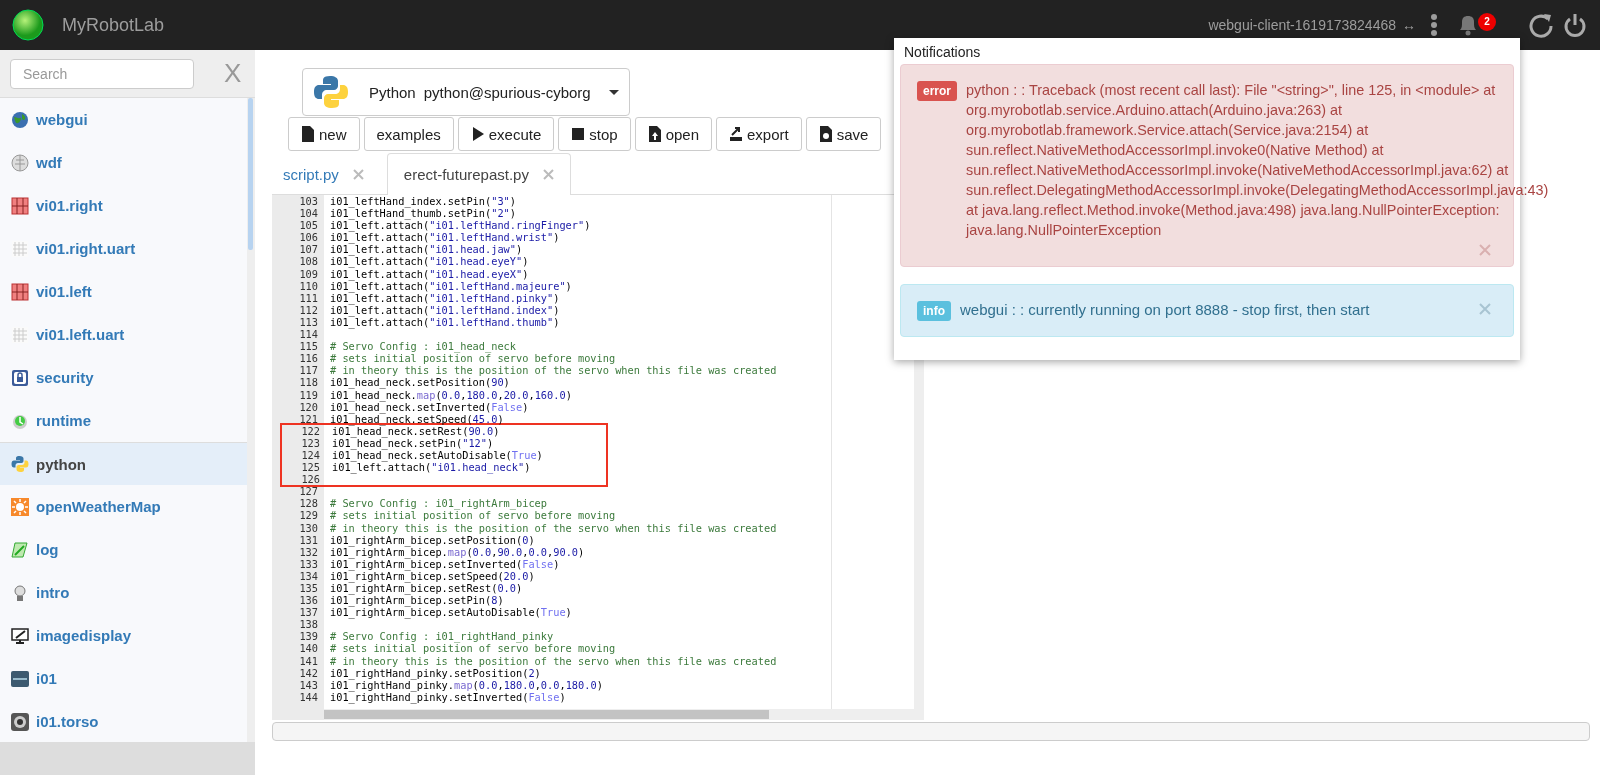 The width and height of the screenshot is (1600, 775). What do you see at coordinates (123, 291) in the screenshot?
I see `sidebar-item: vi01.left` at bounding box center [123, 291].